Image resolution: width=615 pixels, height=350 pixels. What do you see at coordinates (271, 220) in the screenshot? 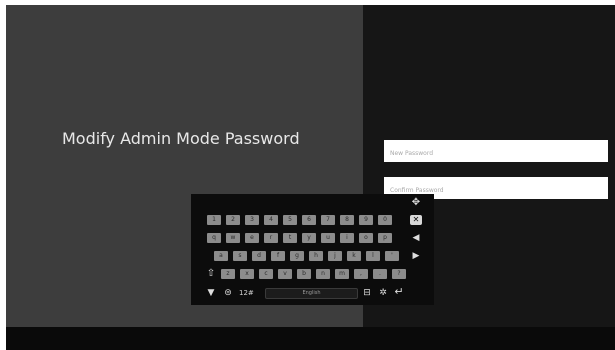
I see `key: 4` at bounding box center [271, 220].